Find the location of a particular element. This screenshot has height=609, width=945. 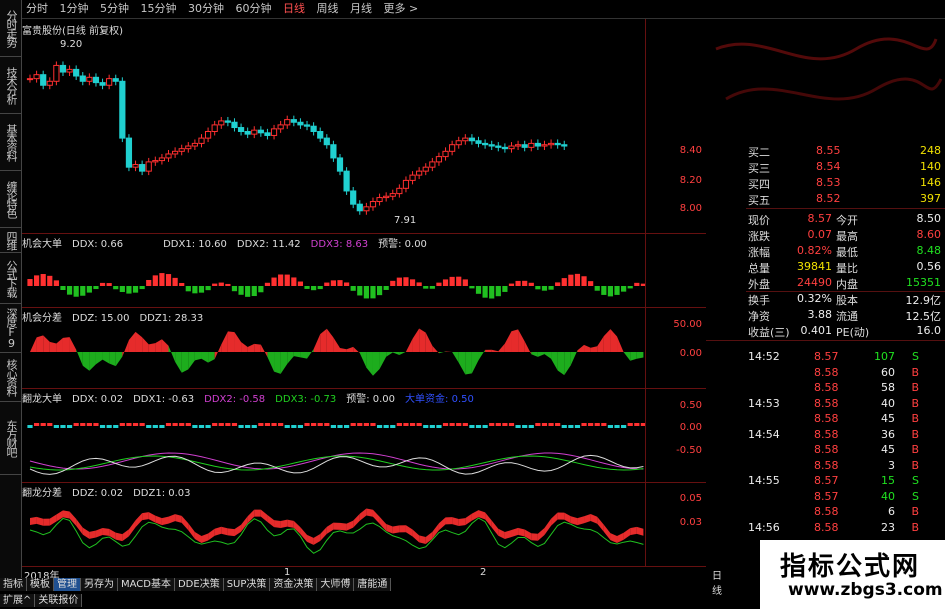

tf-minute: 分时 is located at coordinates (37, 9).